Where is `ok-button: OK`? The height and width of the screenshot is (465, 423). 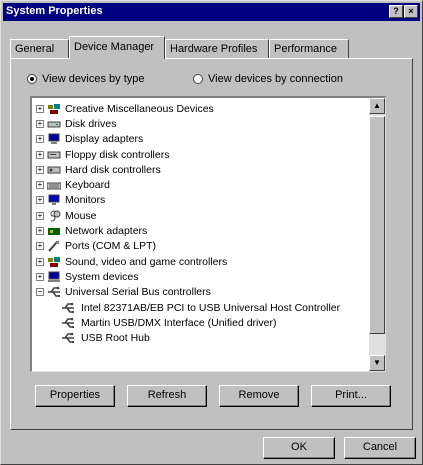 ok-button: OK is located at coordinates (299, 448).